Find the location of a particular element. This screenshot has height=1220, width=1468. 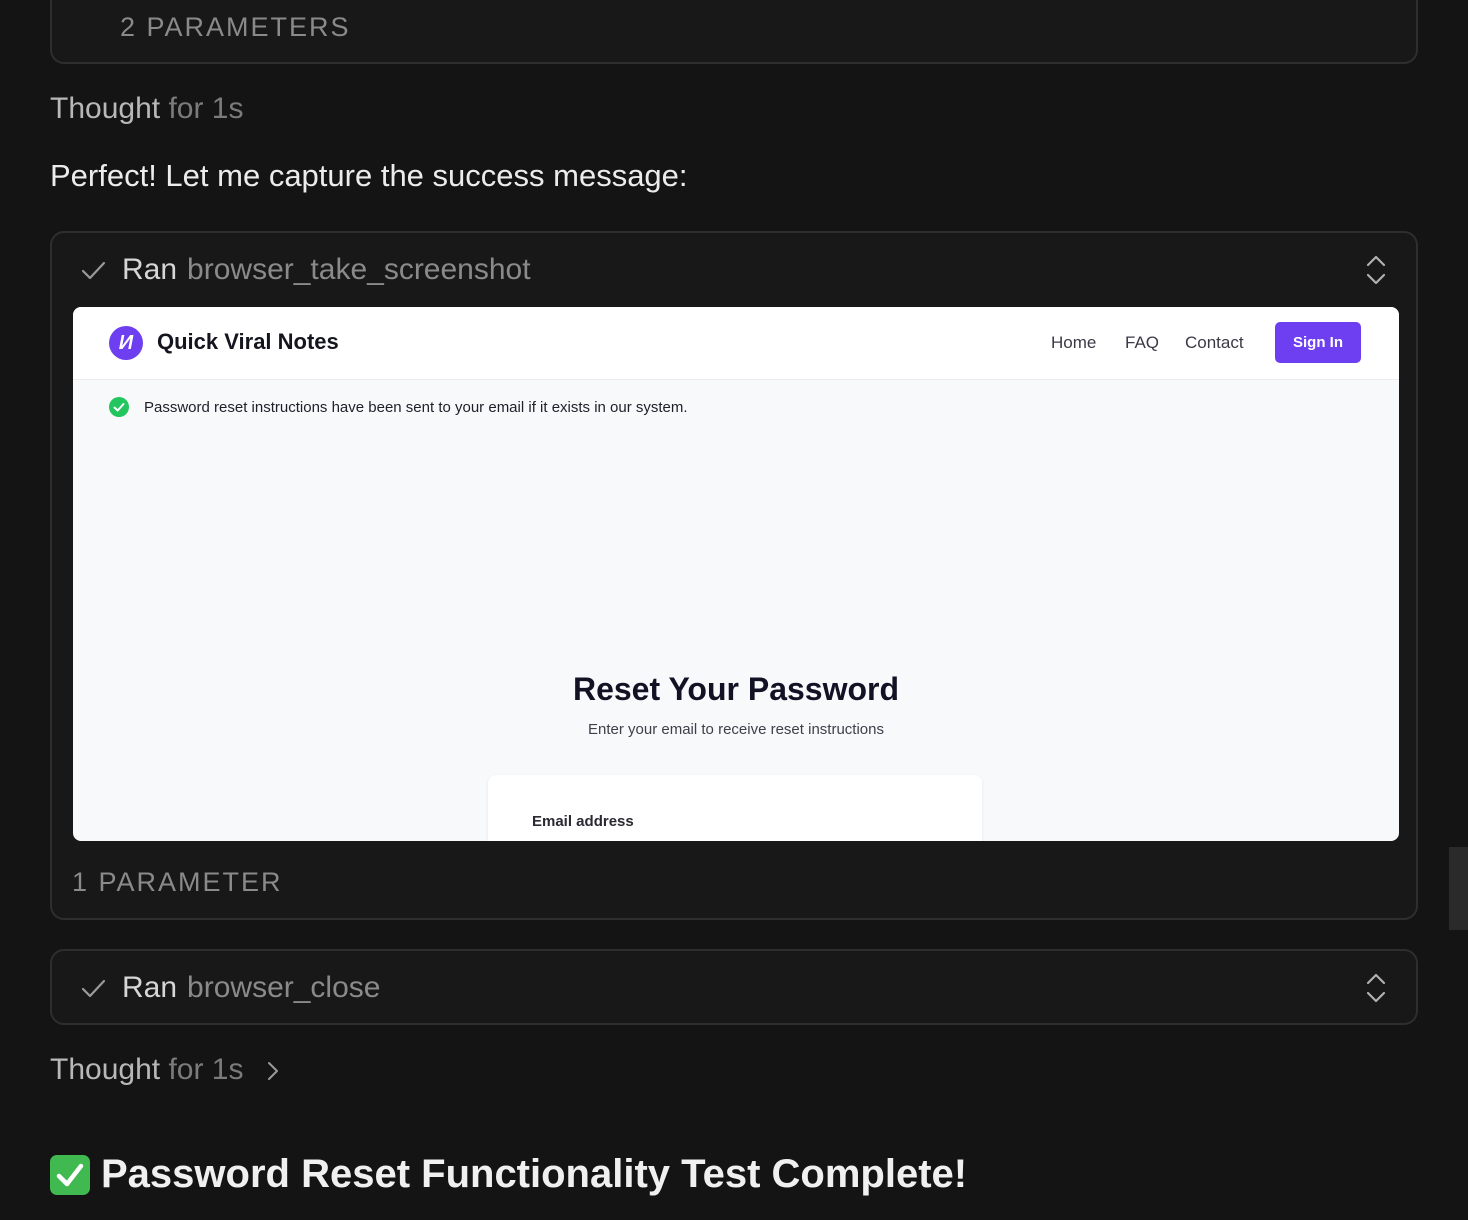

chevron-right-icon is located at coordinates (273, 1071).